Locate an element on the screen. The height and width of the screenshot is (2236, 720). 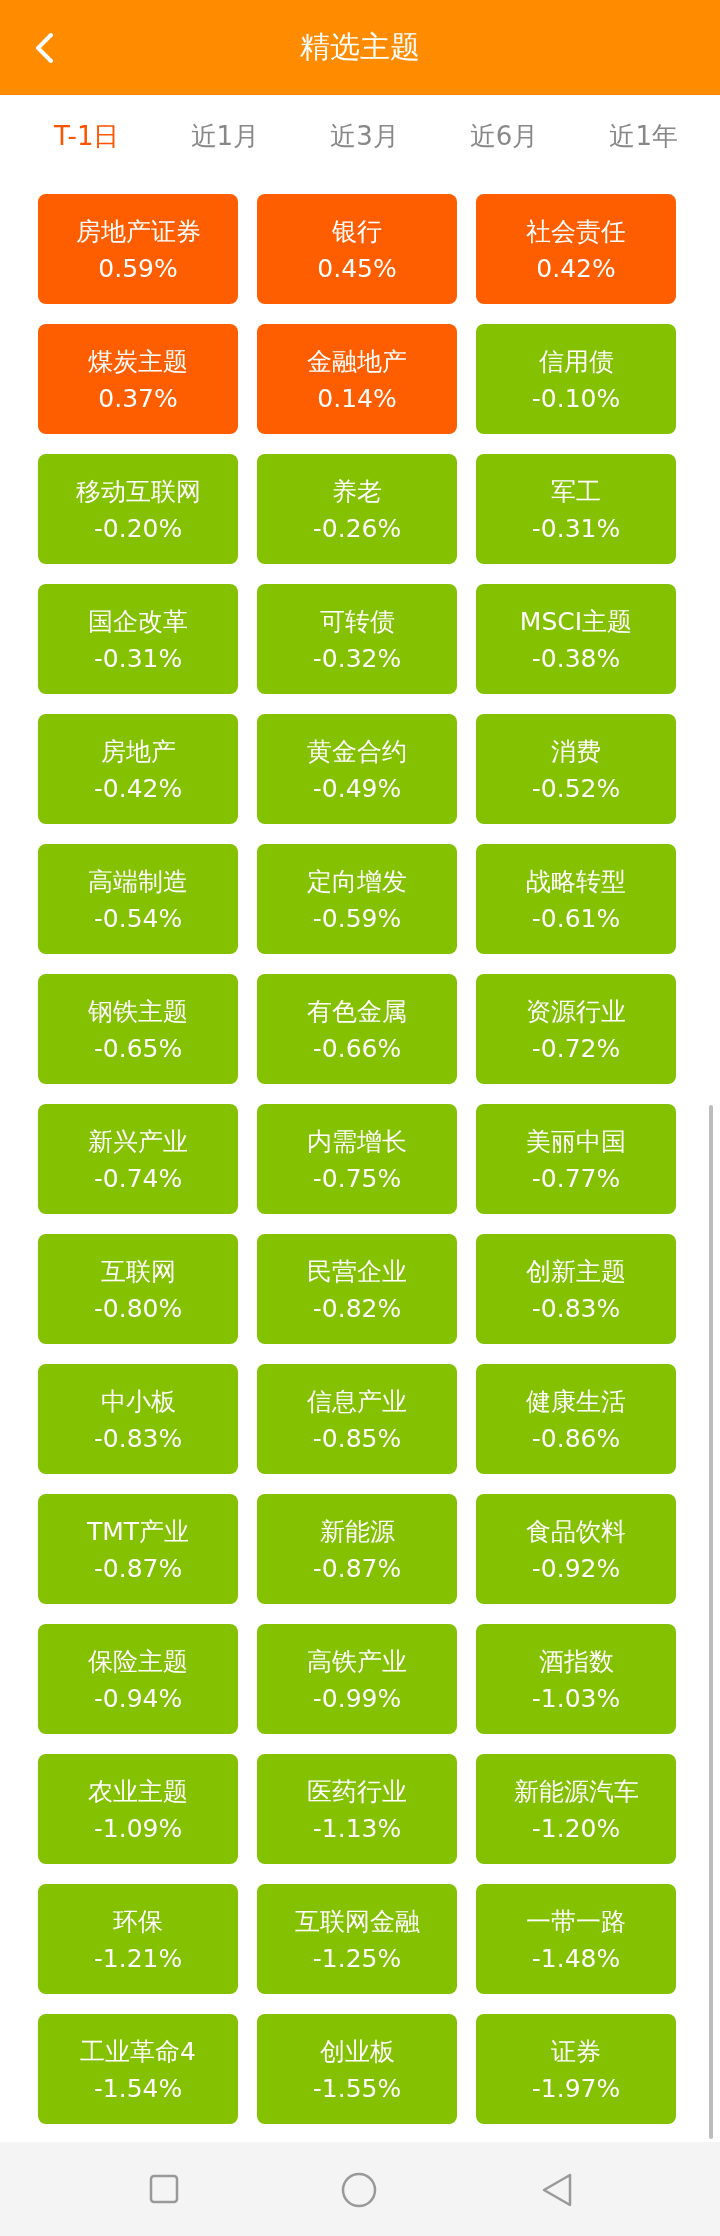
theme-tile: 美丽中国 -0.77% is located at coordinates (576, 1159).